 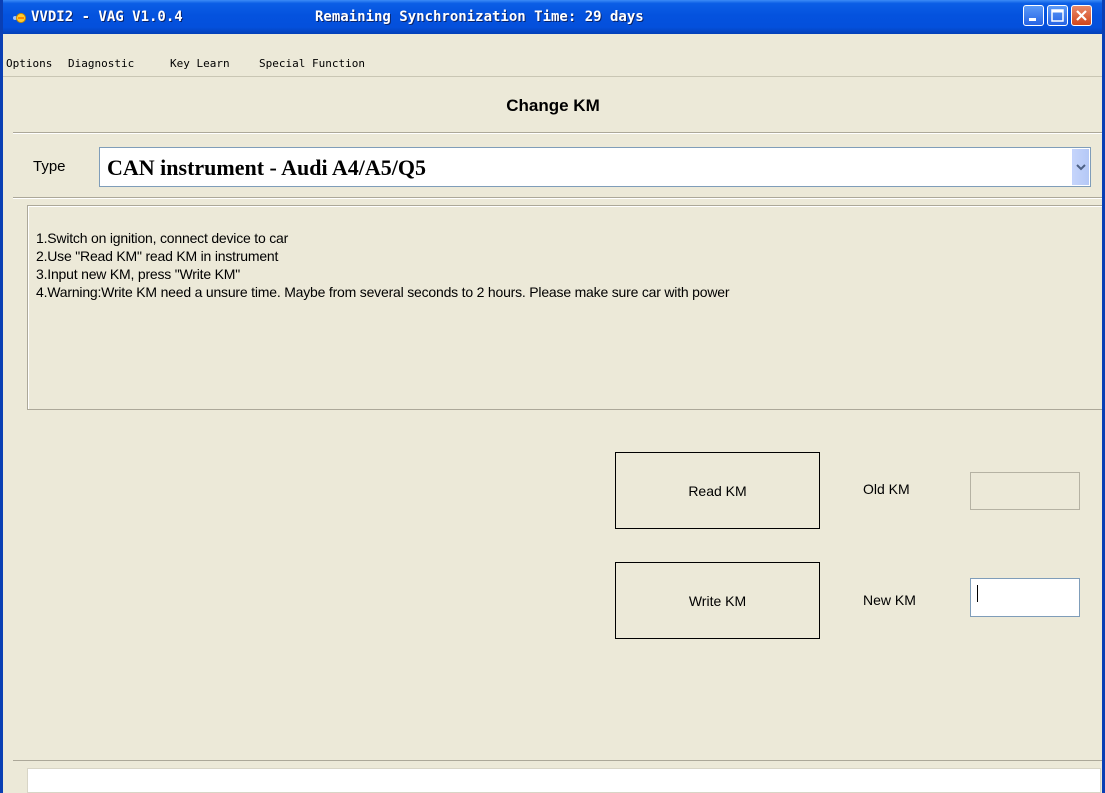 What do you see at coordinates (49, 166) in the screenshot?
I see `type-label: Type` at bounding box center [49, 166].